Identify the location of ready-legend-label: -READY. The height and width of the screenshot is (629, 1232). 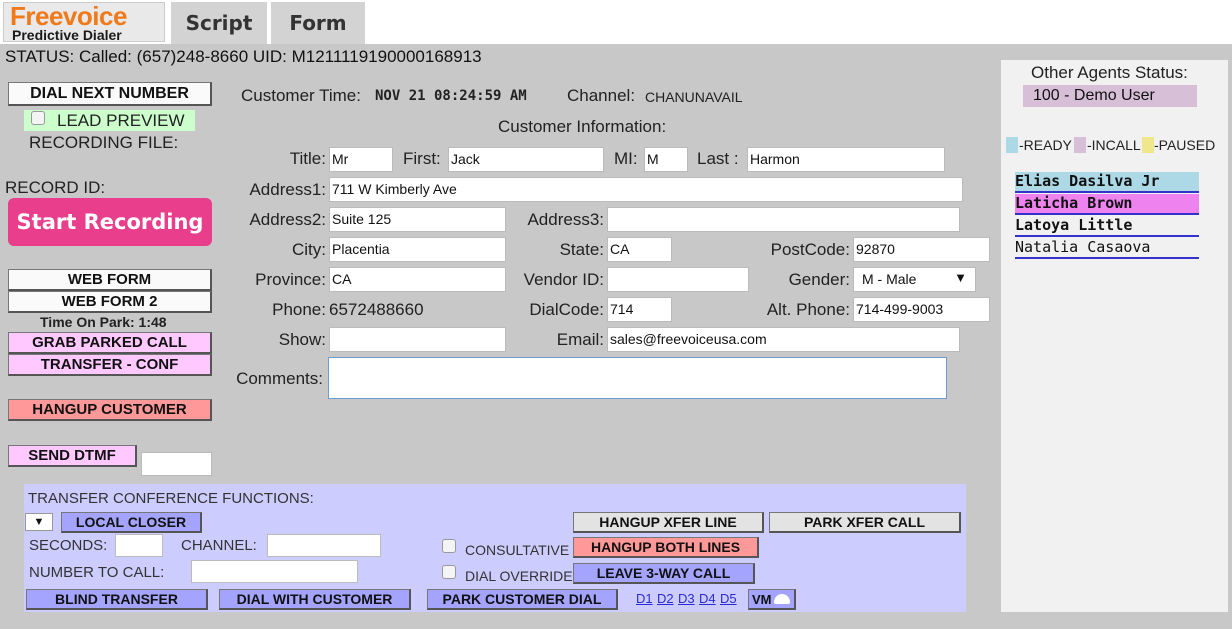
(1045, 145).